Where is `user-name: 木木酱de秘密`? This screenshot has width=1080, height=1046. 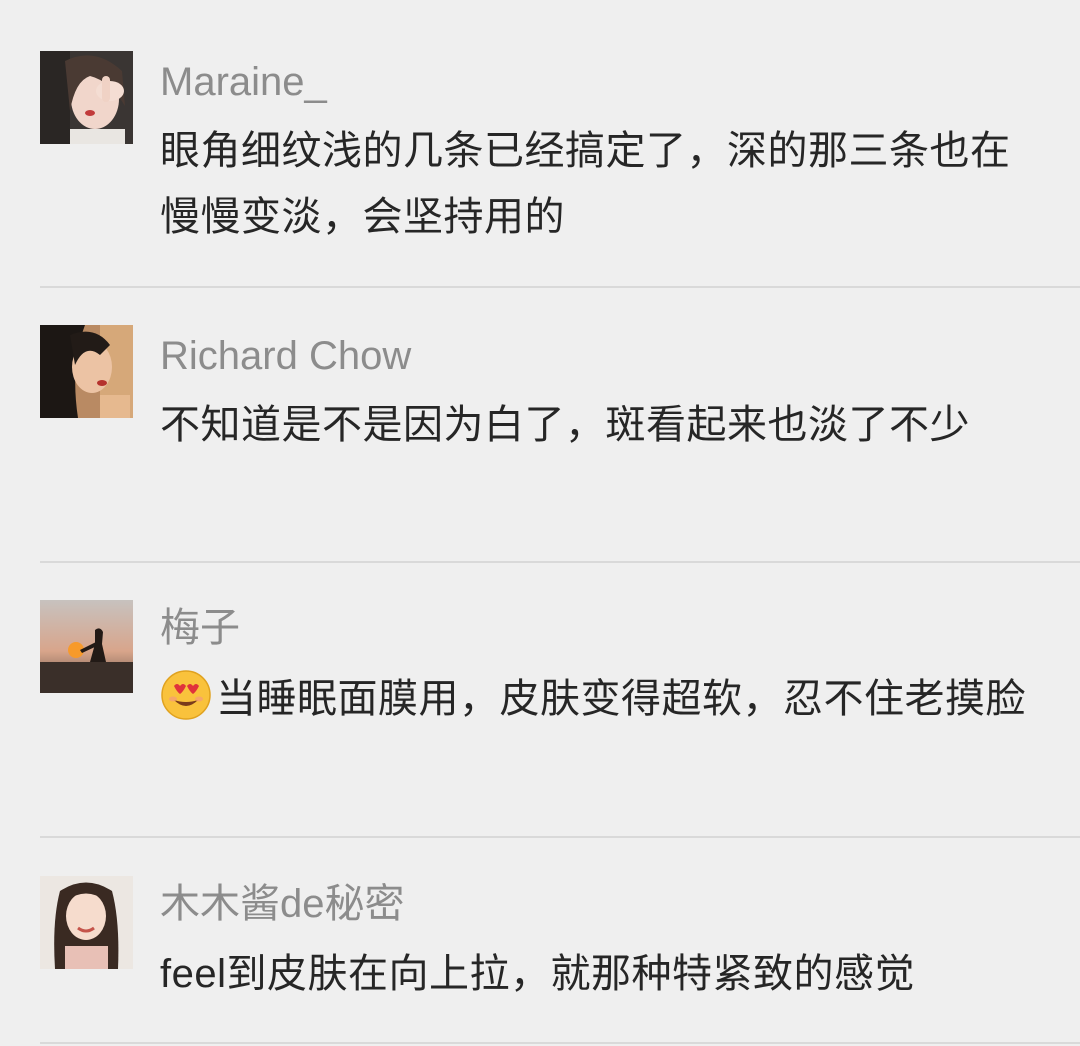 user-name: 木木酱de秘密 is located at coordinates (282, 904).